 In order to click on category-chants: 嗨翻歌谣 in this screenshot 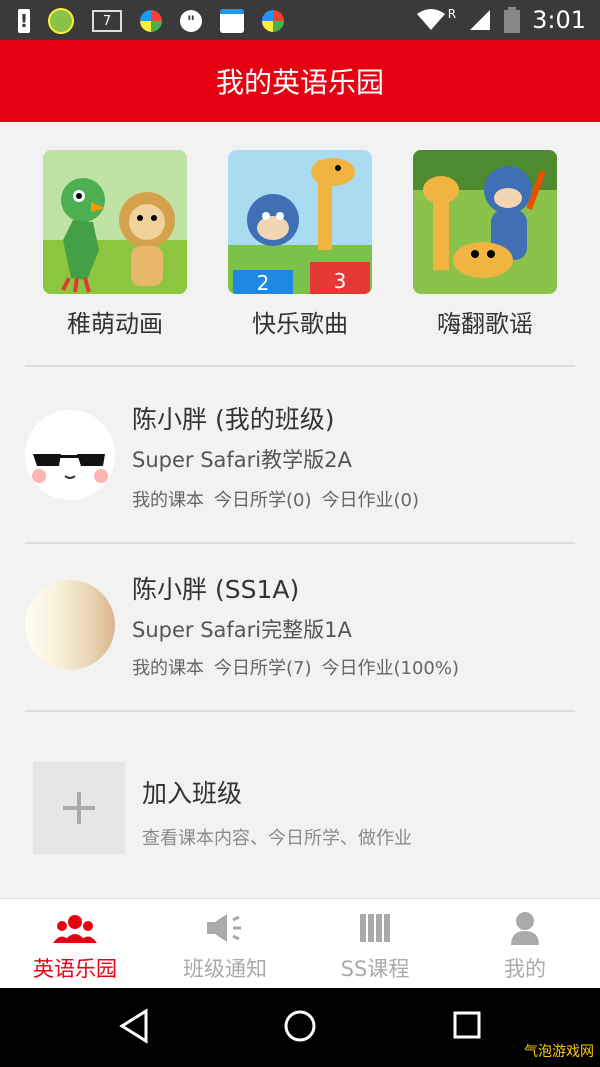, I will do `click(485, 244)`.